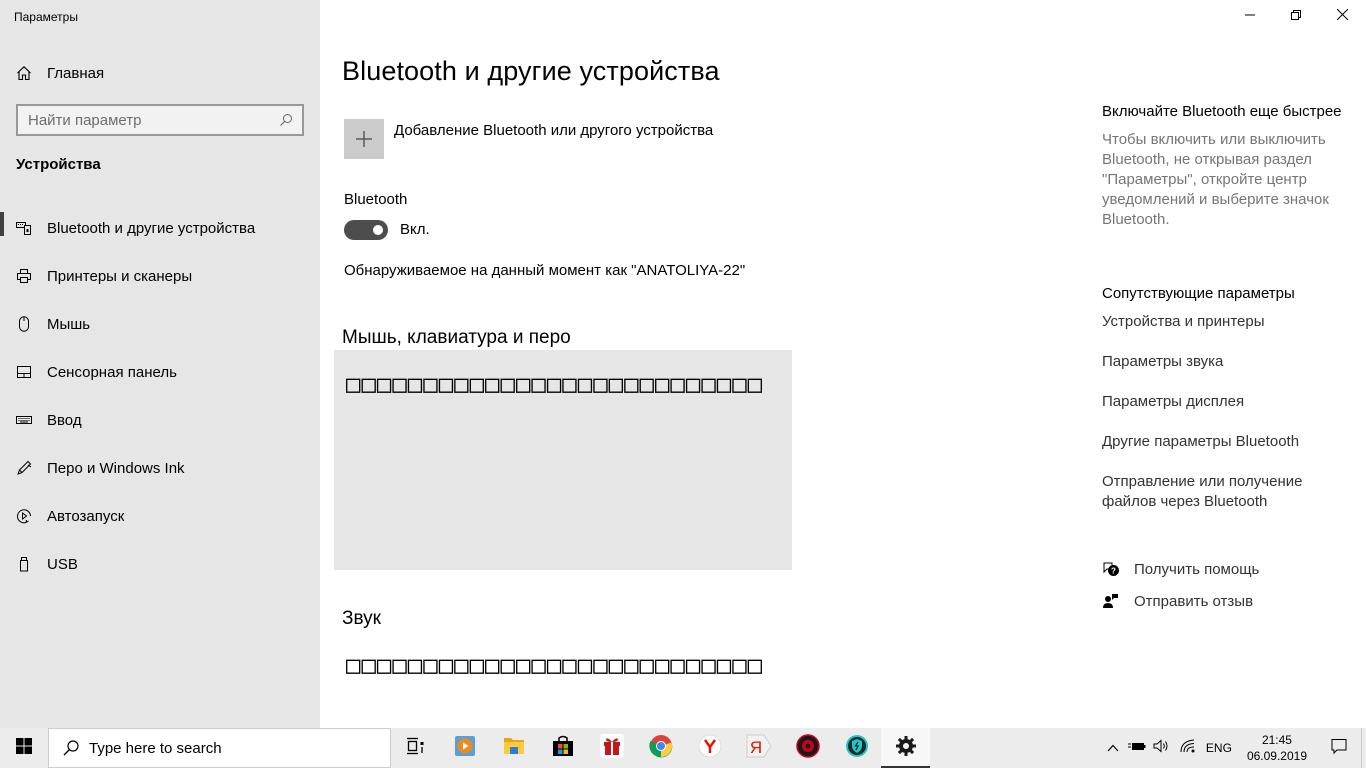 This screenshot has width=1366, height=768. I want to click on autoplay-icon, so click(24, 516).